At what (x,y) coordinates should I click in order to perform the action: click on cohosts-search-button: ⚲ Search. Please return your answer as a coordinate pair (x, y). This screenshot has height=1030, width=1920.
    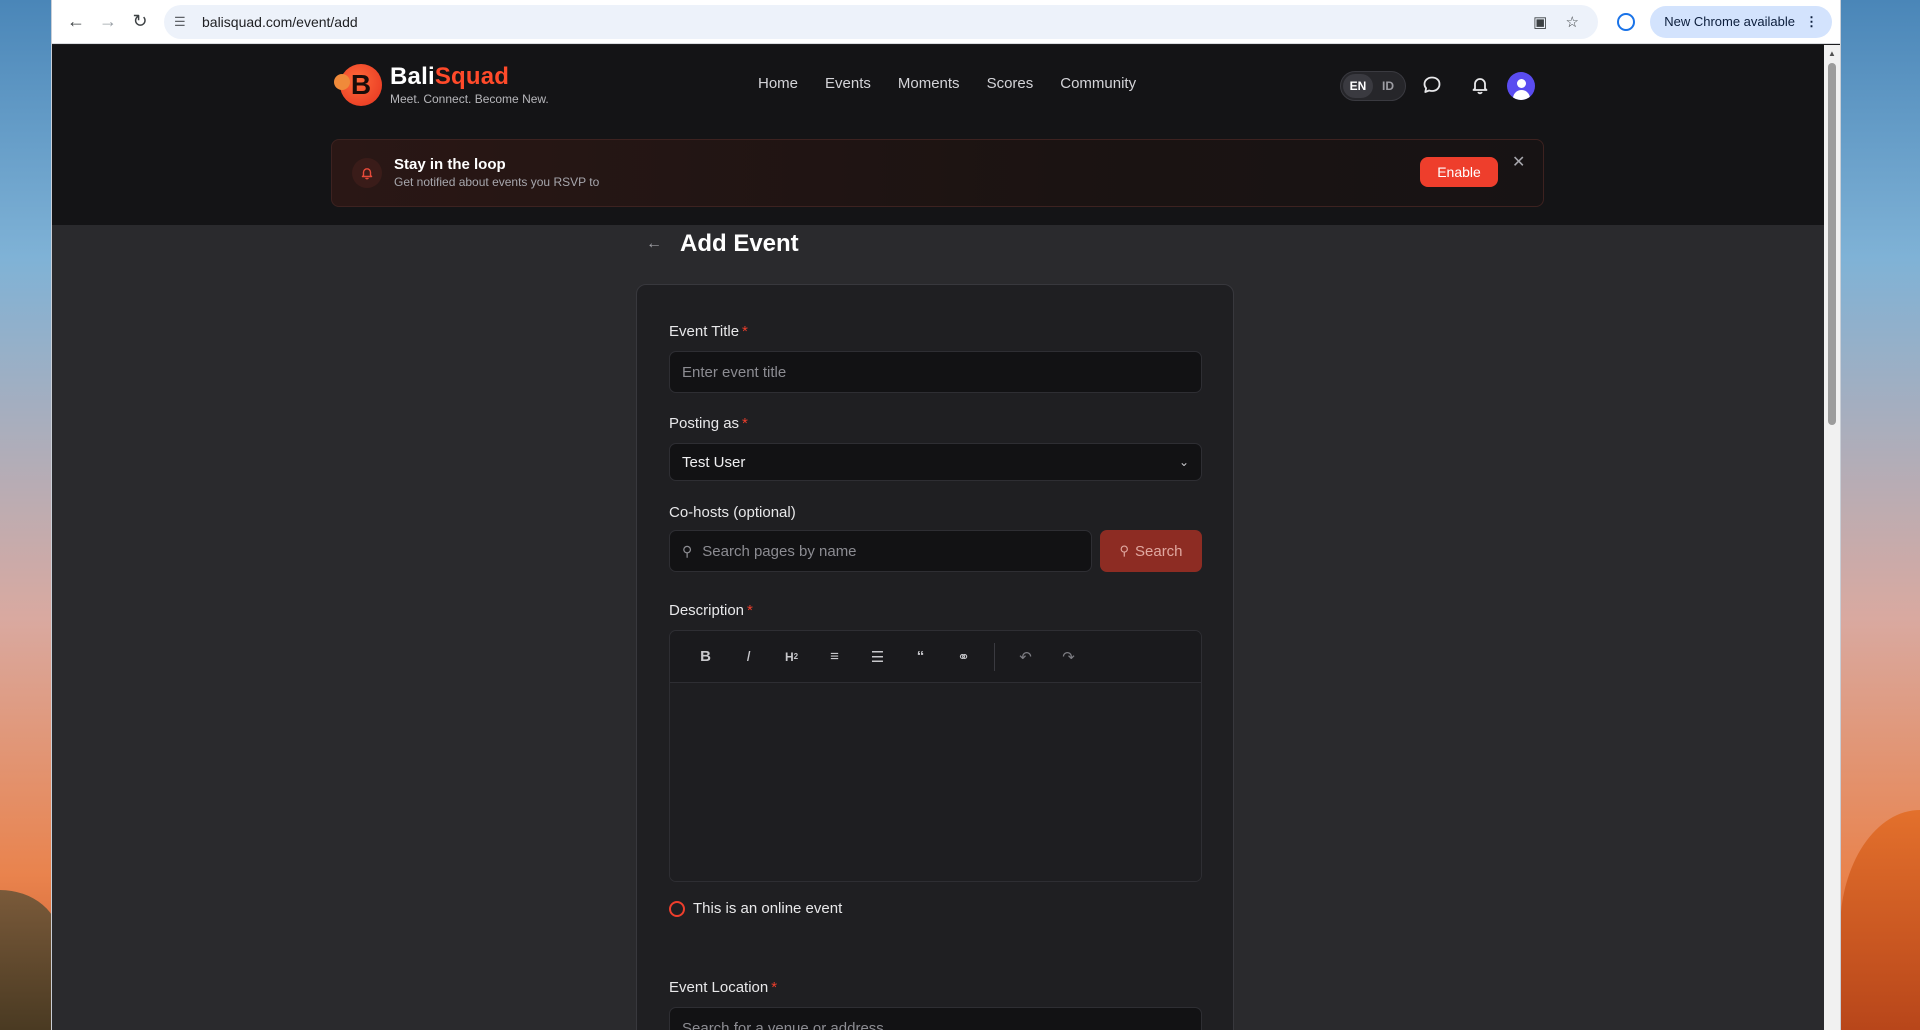
    Looking at the image, I should click on (1151, 551).